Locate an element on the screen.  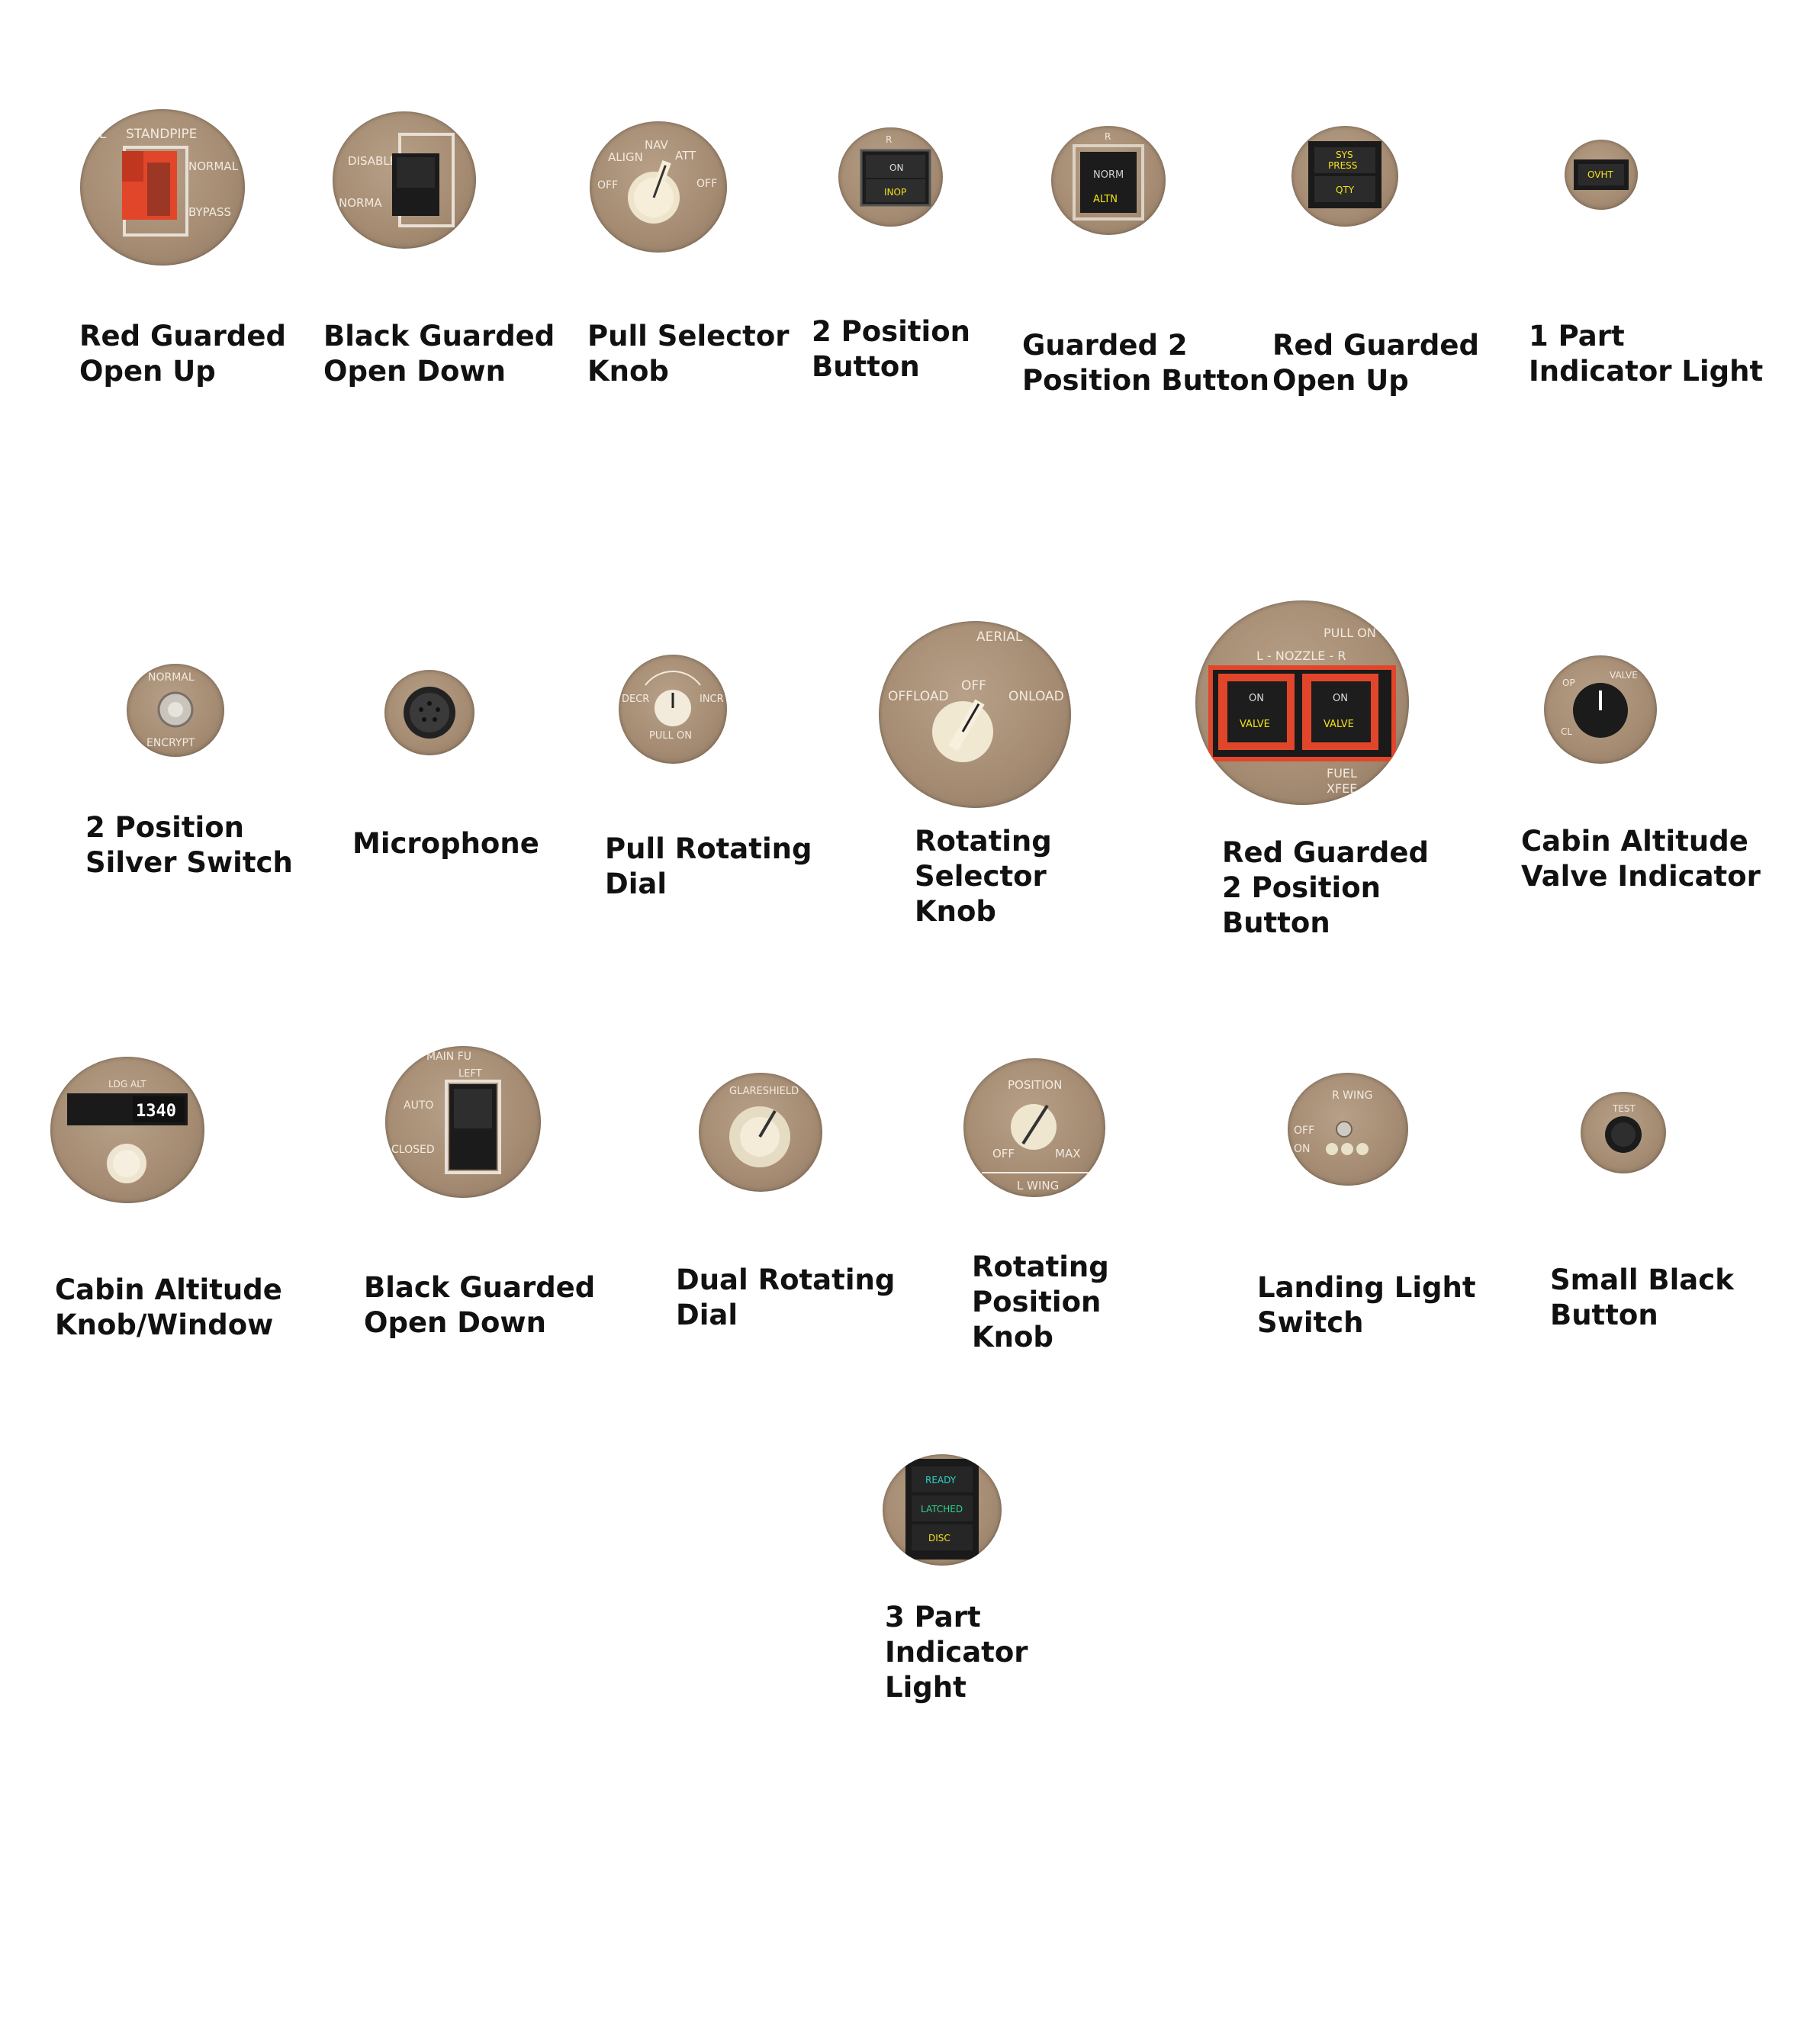
legend-text: LATCHED is located at coordinates (942, 1509).